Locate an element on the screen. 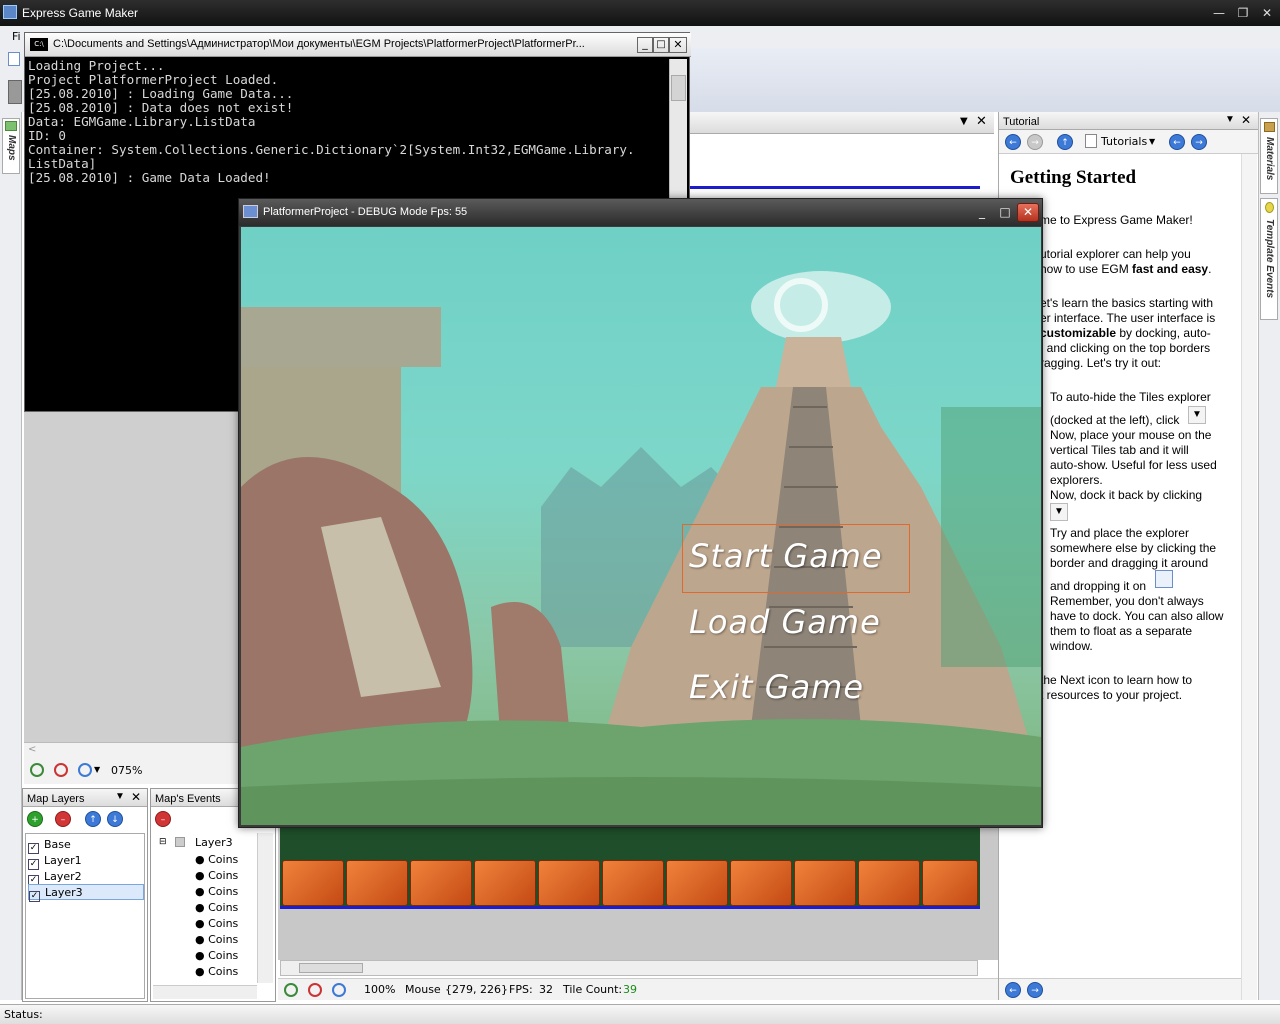  layer-node-icon is located at coordinates (180, 842).